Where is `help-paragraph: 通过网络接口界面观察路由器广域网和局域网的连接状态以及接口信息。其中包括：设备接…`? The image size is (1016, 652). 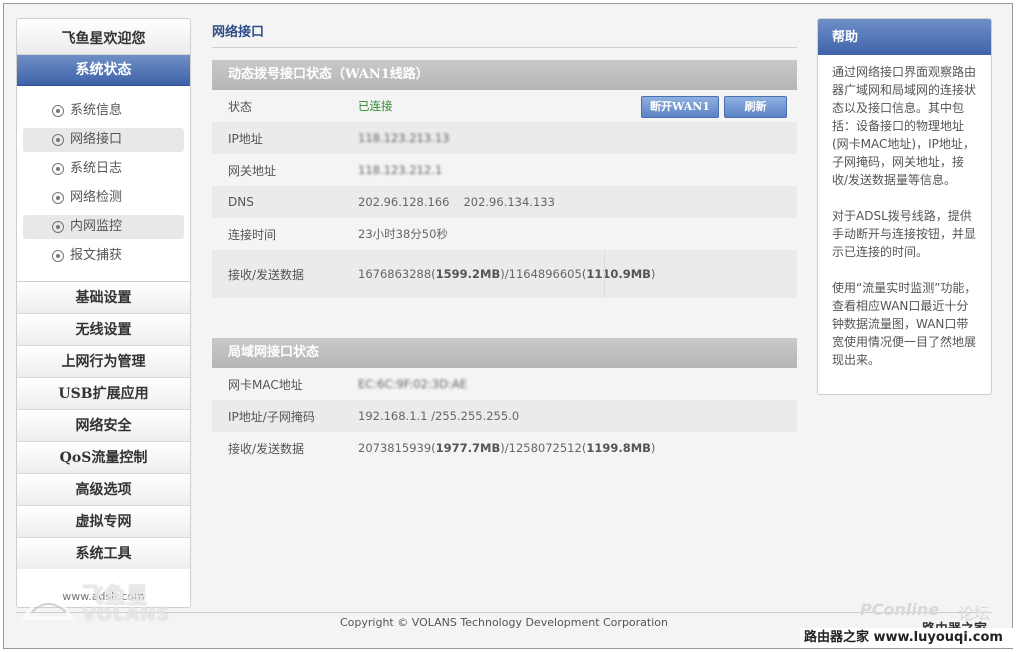 help-paragraph: 通过网络接口界面观察路由器广域网和局域网的连接状态以及接口信息。其中包括：设备接… is located at coordinates (904, 126).